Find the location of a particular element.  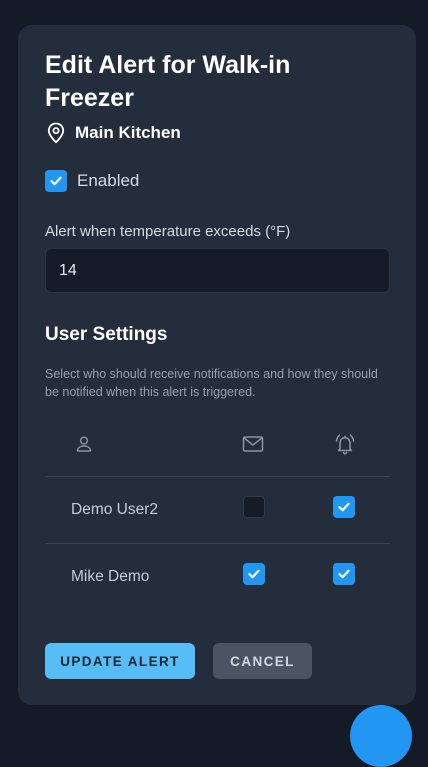

threshold-input is located at coordinates (217, 270).